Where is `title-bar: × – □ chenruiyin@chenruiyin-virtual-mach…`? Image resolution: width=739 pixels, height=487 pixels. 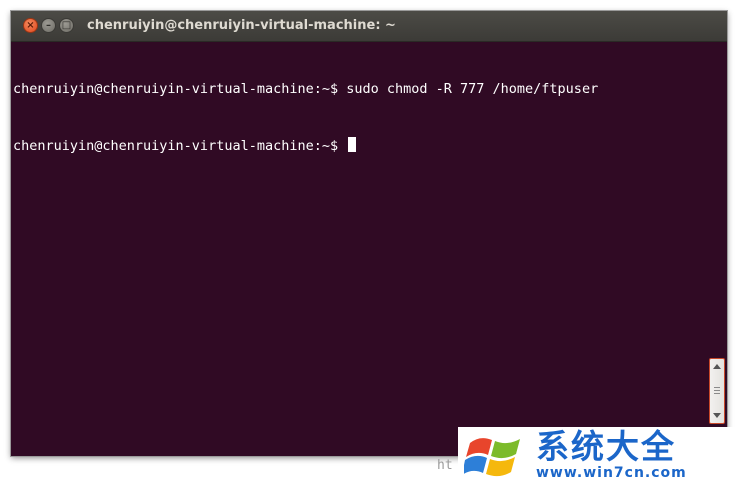
title-bar: × – □ chenruiyin@chenruiyin-virtual-mach… is located at coordinates (369, 26).